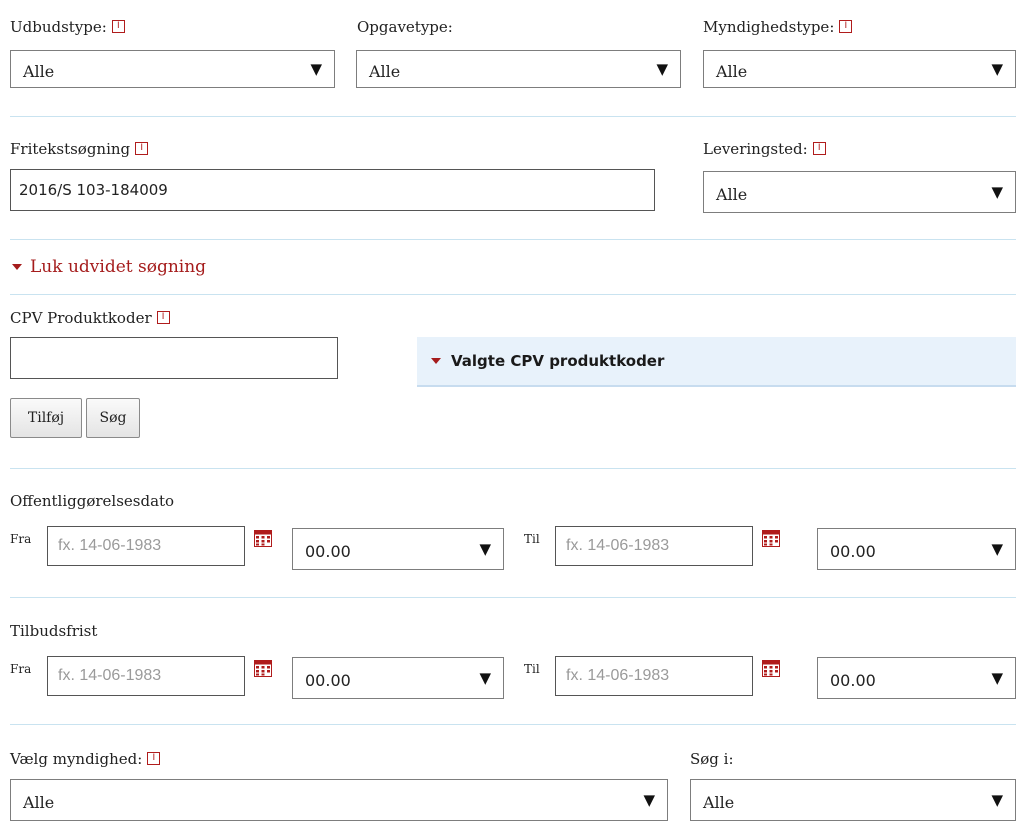 Image resolution: width=1016 pixels, height=821 pixels. What do you see at coordinates (339, 800) in the screenshot?
I see `myndighed-select: Alle ▼` at bounding box center [339, 800].